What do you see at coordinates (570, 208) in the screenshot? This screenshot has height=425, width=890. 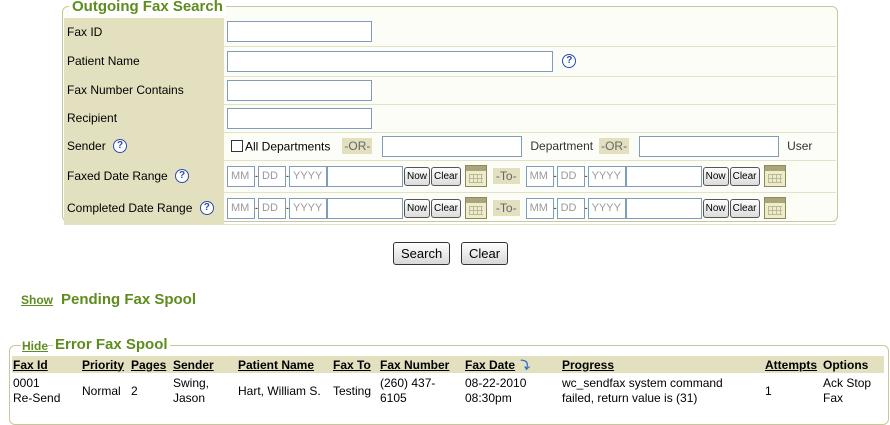 I see `completed-to-day-input` at bounding box center [570, 208].